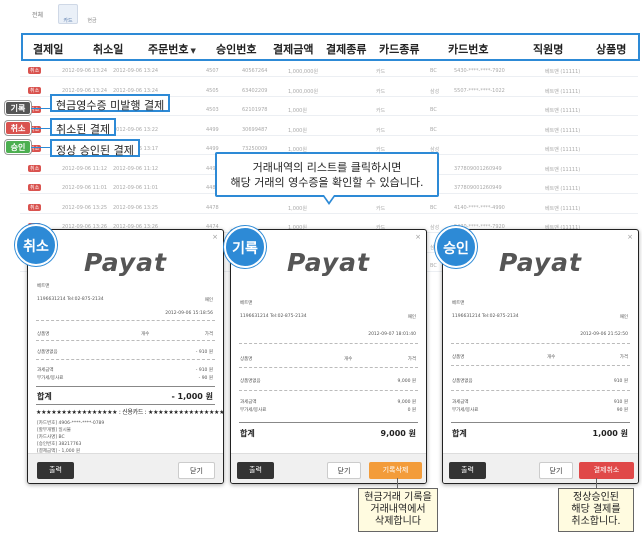 This screenshot has width=642, height=540. Describe the element at coordinates (250, 381) in the screenshot. I see `item-name: 상품명없음` at that location.